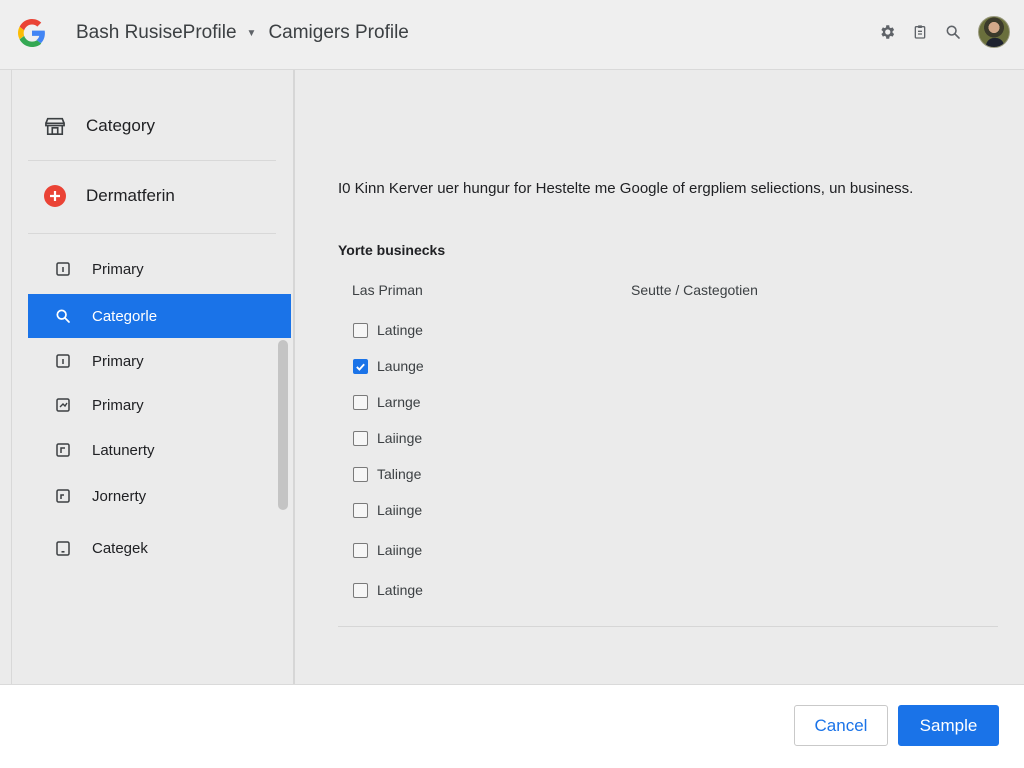  I want to click on option-label: Larnge, so click(399, 402).